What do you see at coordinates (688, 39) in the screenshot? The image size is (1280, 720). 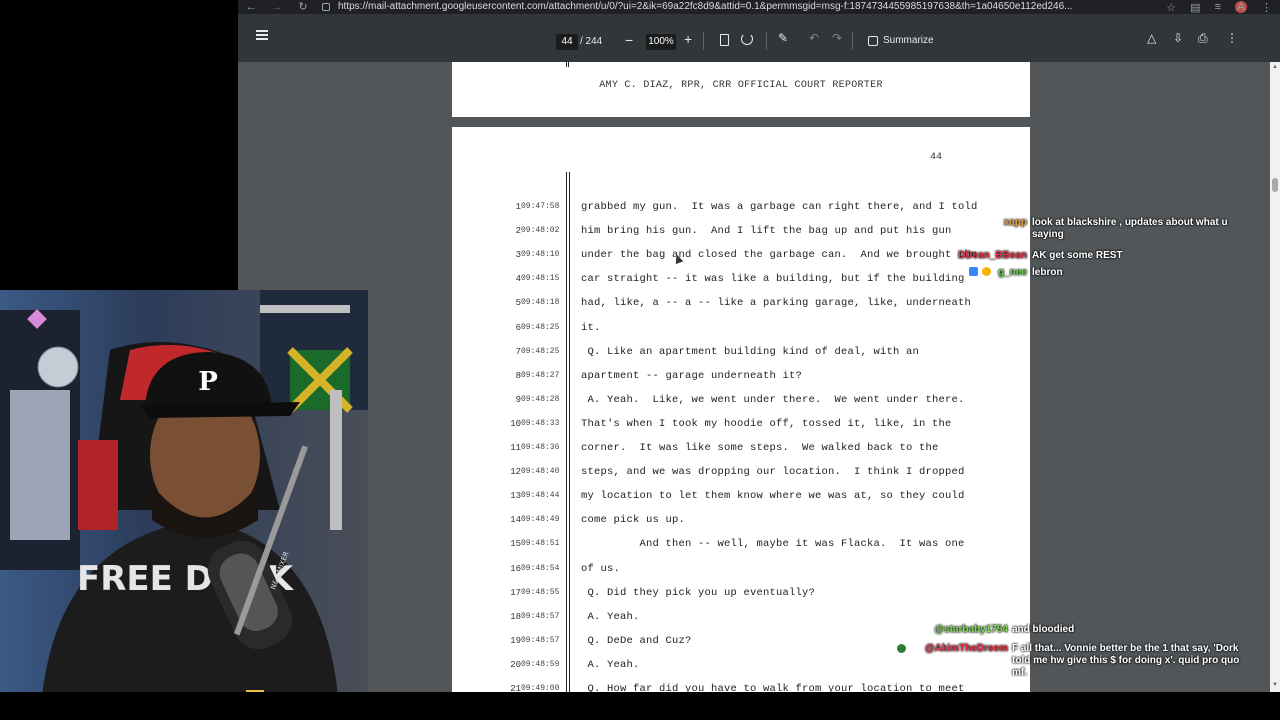 I see `zoom-in-button: +` at bounding box center [688, 39].